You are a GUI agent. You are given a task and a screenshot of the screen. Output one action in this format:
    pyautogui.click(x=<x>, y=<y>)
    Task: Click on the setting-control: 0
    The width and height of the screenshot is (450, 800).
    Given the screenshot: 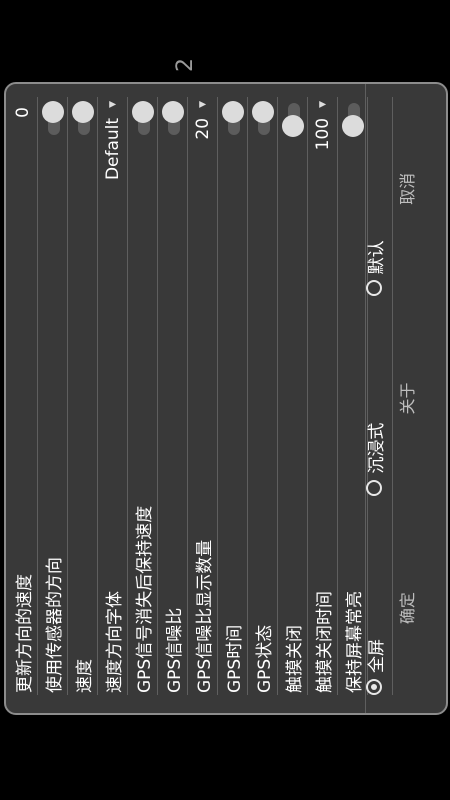 What is the action you would take?
    pyautogui.click(x=22, y=109)
    